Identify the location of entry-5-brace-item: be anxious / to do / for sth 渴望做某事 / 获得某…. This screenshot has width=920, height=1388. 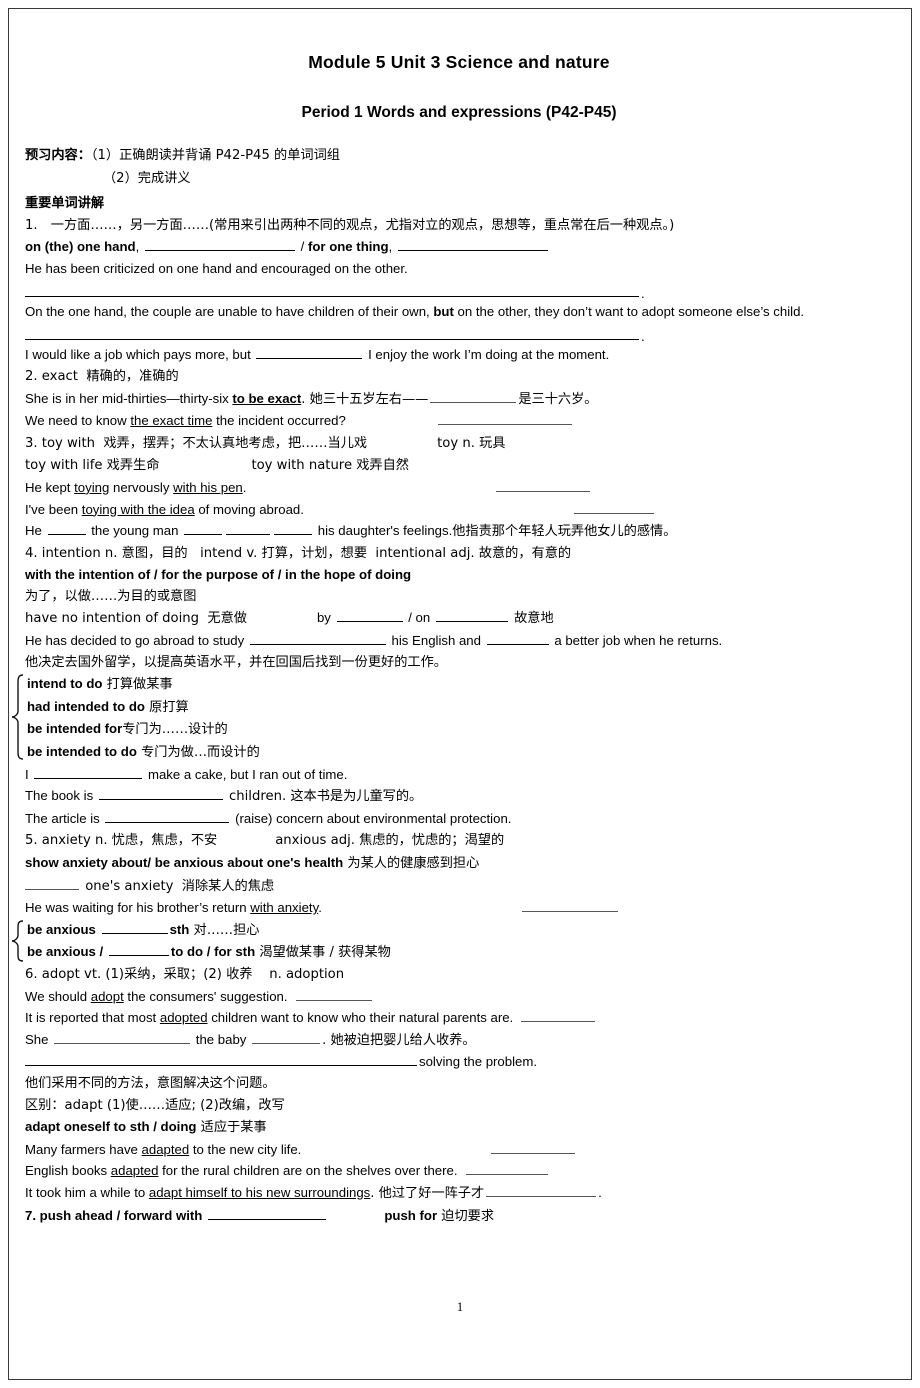
(460, 952).